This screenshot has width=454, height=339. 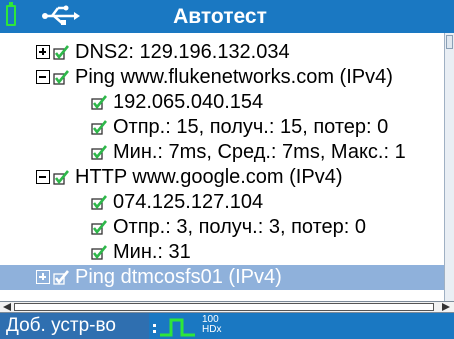 I want to click on add-device-softkey: Доб. устр-во, so click(x=74, y=326).